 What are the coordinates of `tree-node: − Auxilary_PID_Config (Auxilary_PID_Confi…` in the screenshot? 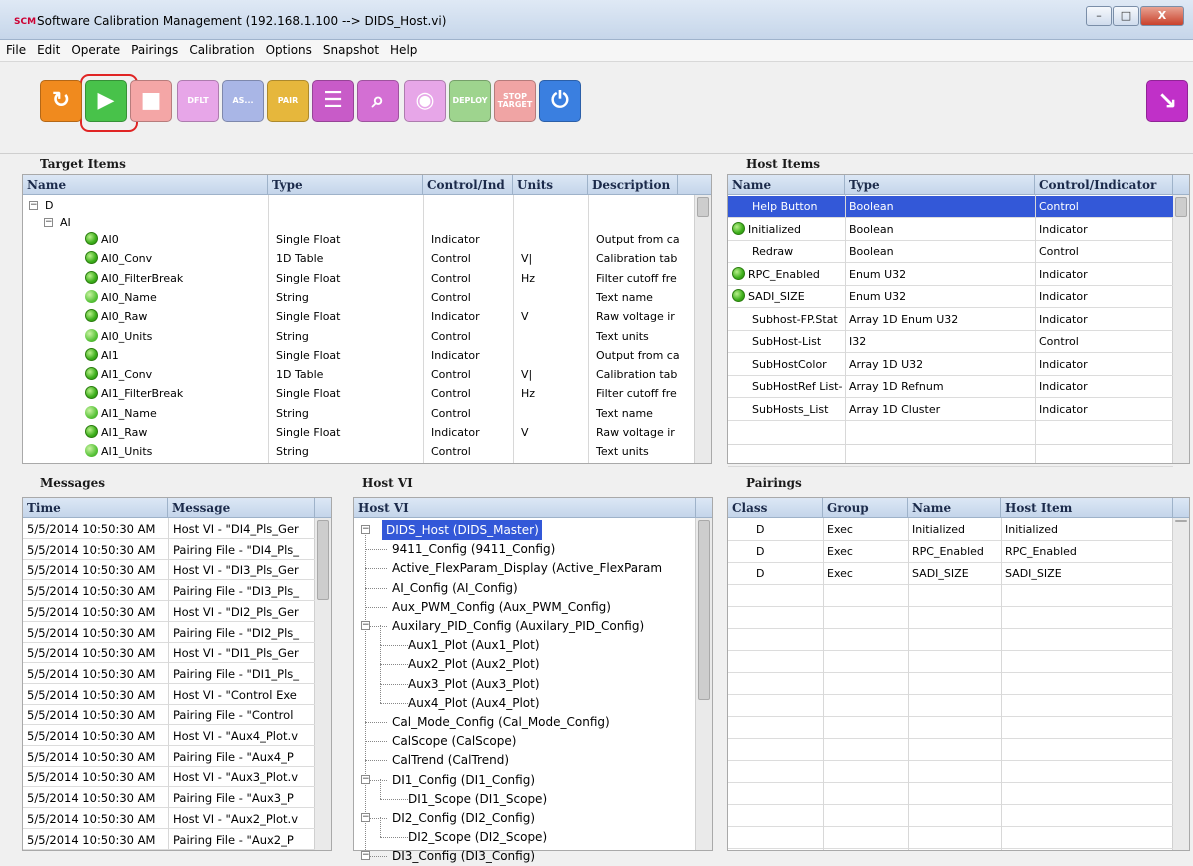 It's located at (524, 626).